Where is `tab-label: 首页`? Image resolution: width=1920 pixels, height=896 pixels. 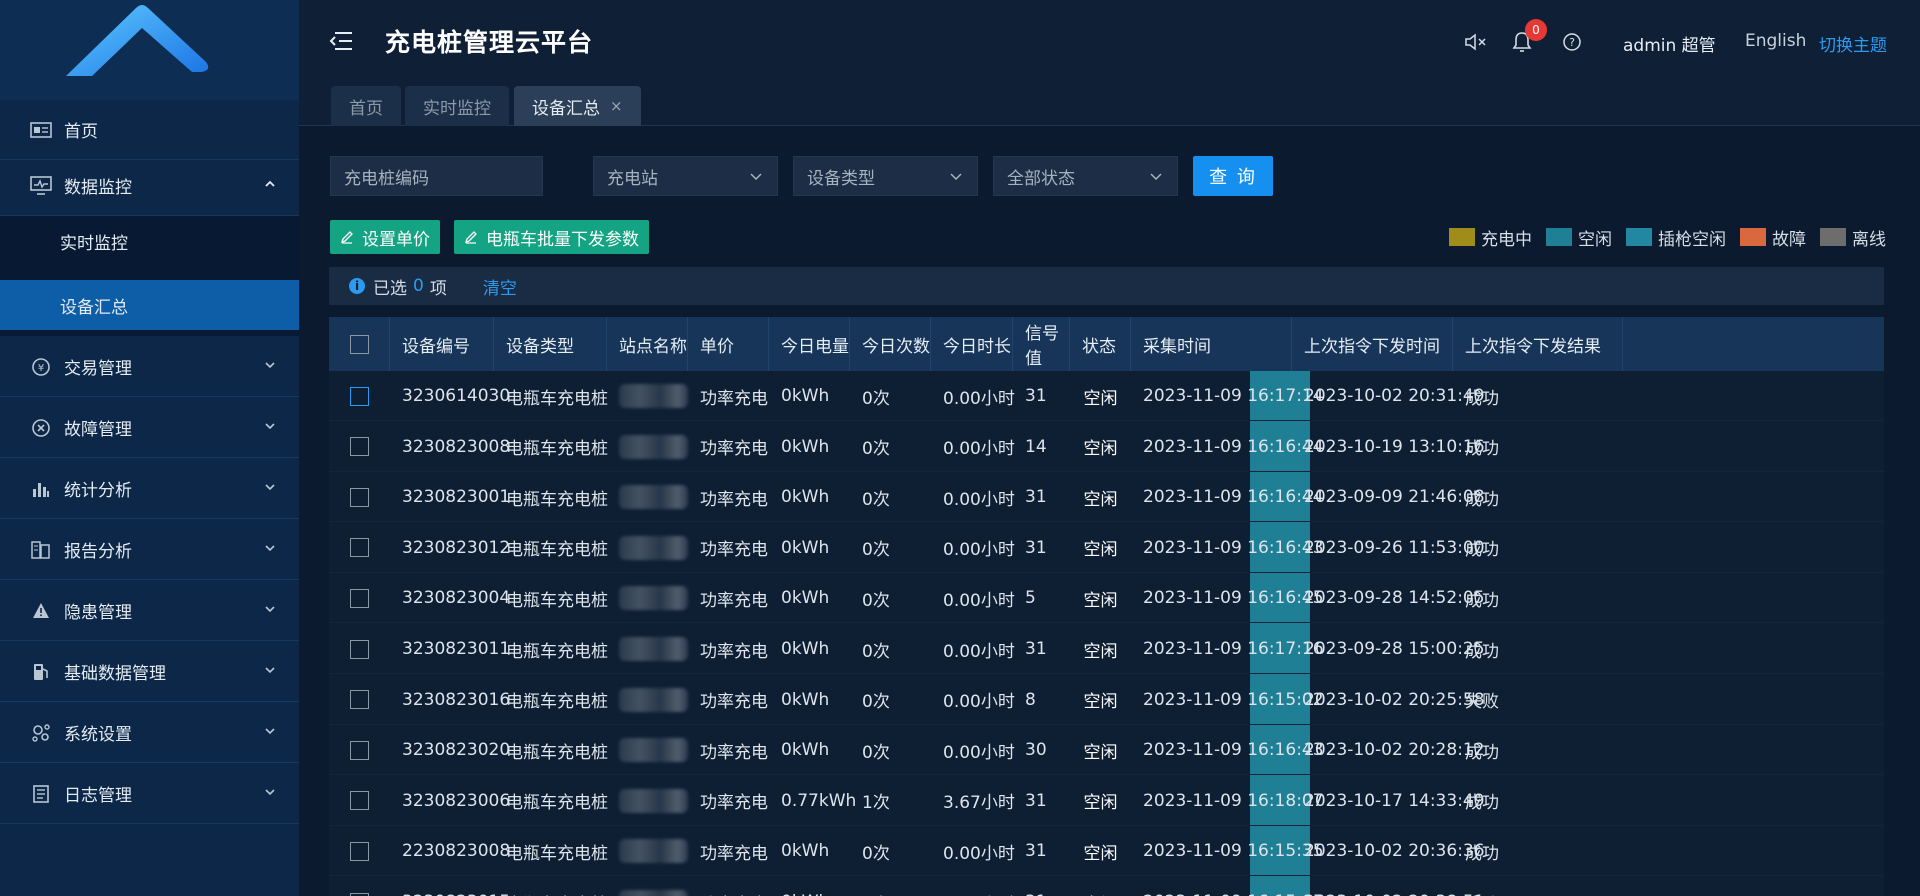
tab-label: 首页 is located at coordinates (366, 108).